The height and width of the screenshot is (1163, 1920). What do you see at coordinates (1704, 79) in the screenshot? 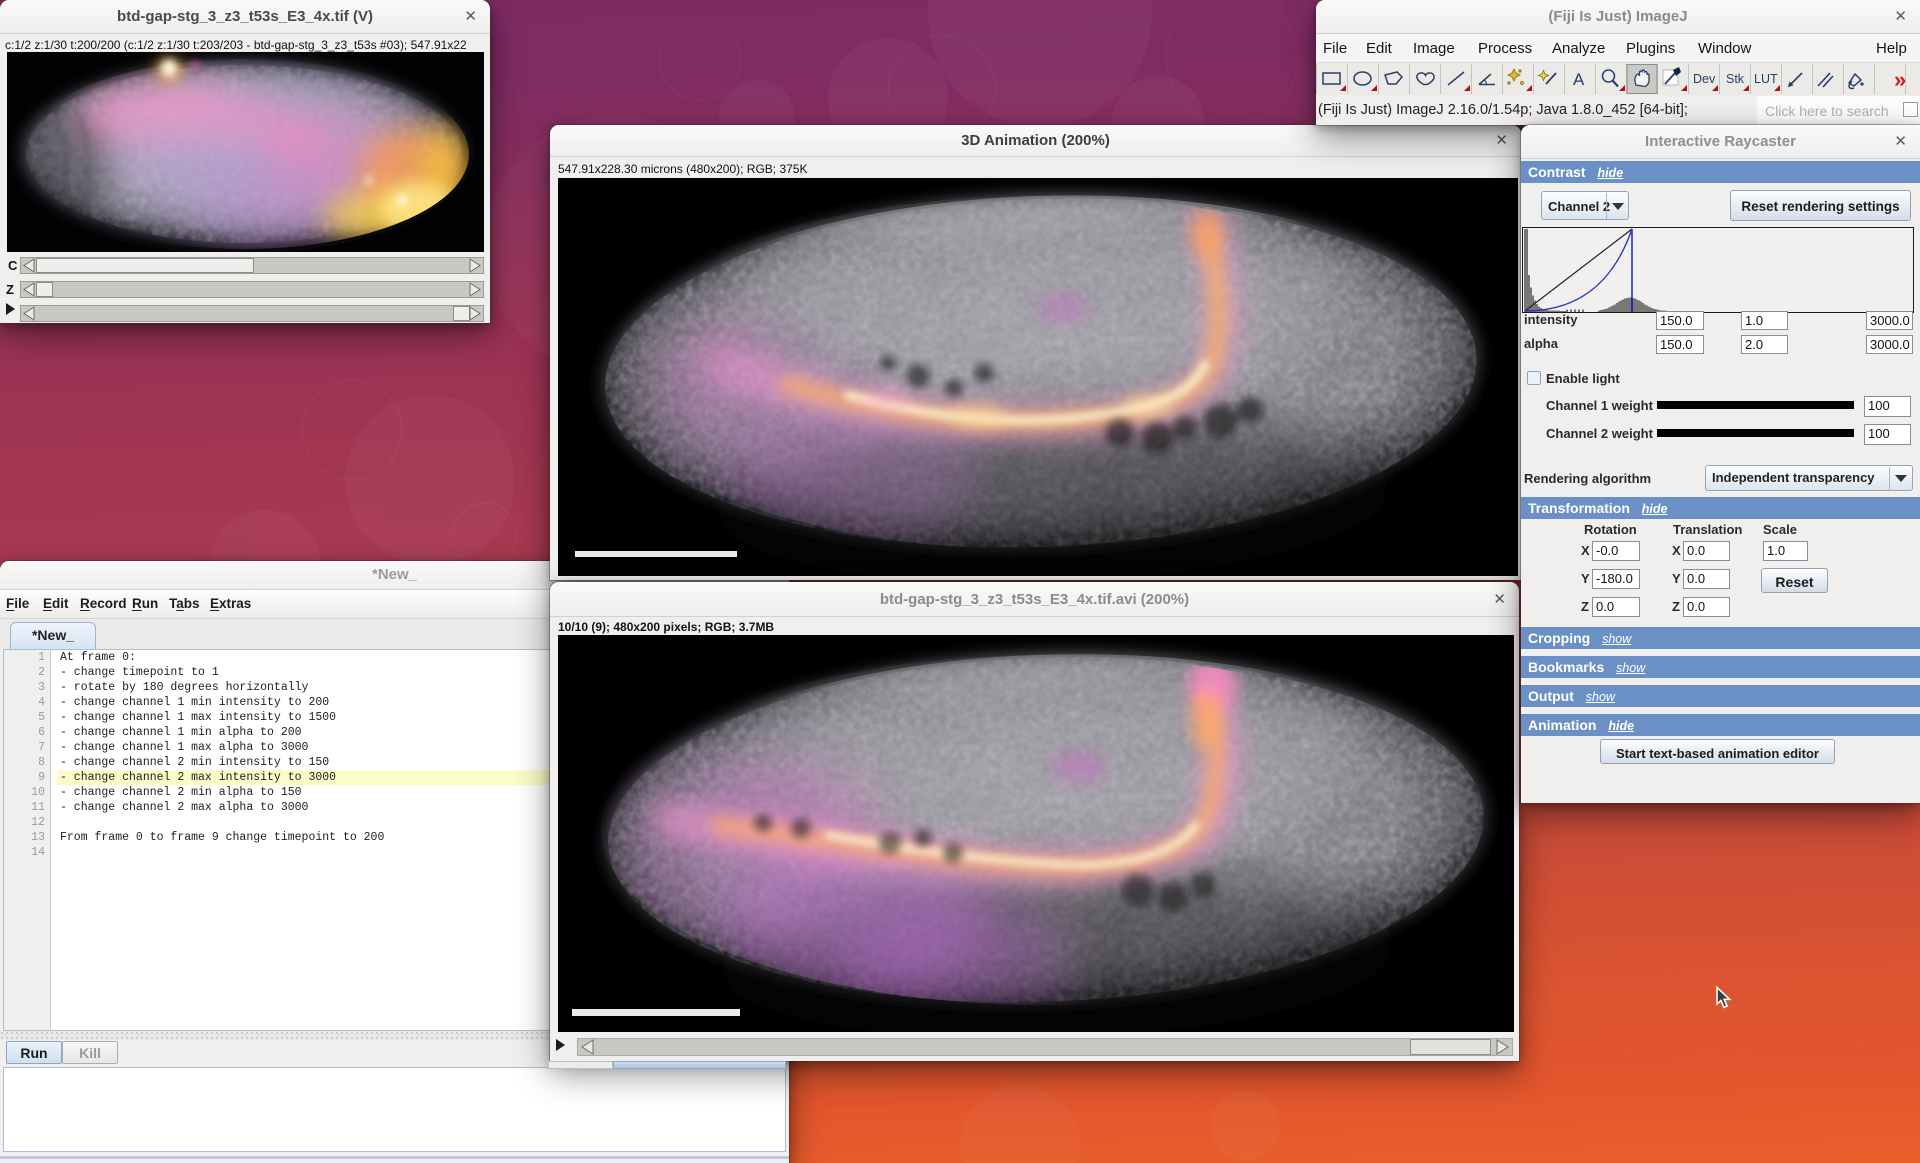
I see `svg-text: Dev` at bounding box center [1704, 79].